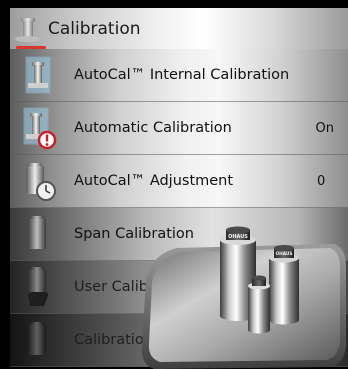  I want to click on weight-gauge-icon, so click(42, 181).